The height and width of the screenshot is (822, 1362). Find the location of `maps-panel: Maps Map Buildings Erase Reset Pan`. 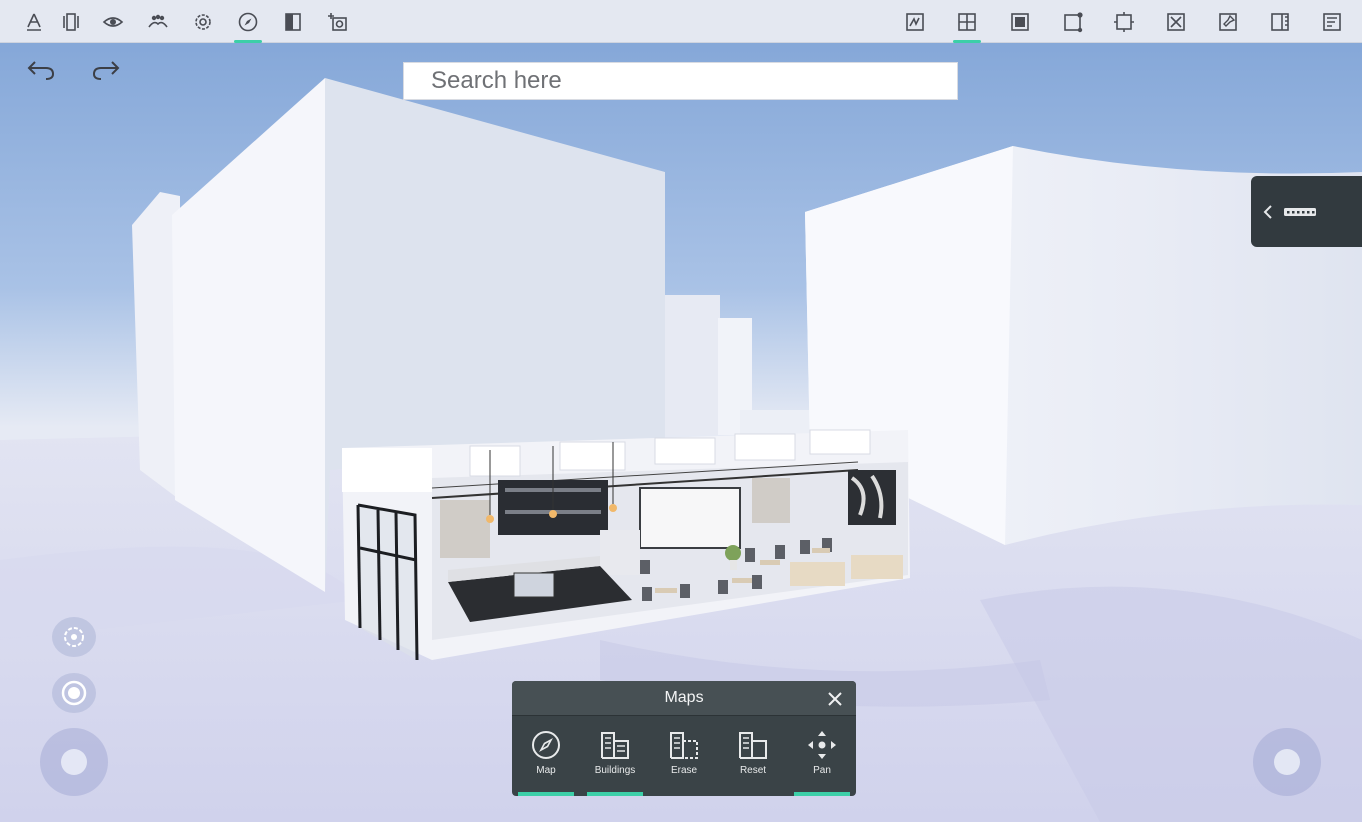

maps-panel: Maps Map Buildings Erase Reset Pan is located at coordinates (684, 738).